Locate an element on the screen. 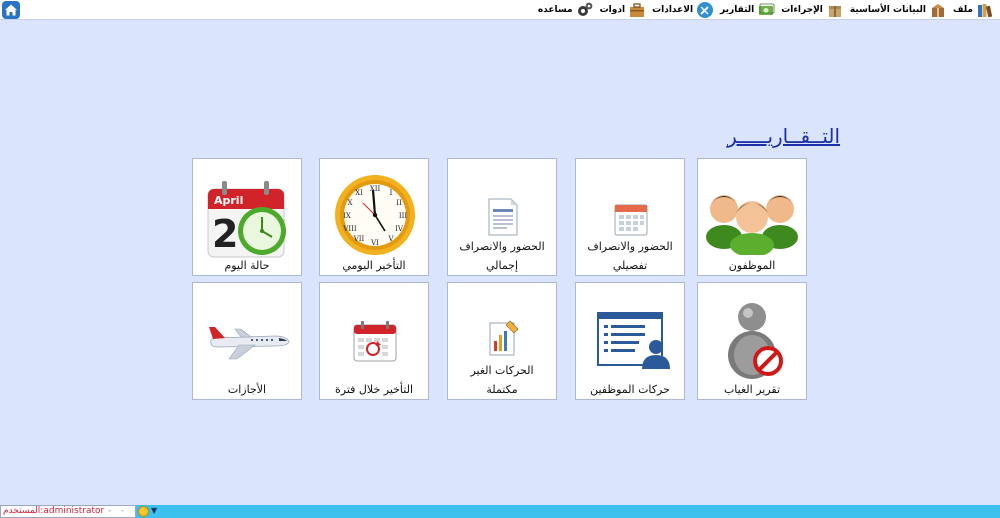  calendar-icon is located at coordinates (631, 220).